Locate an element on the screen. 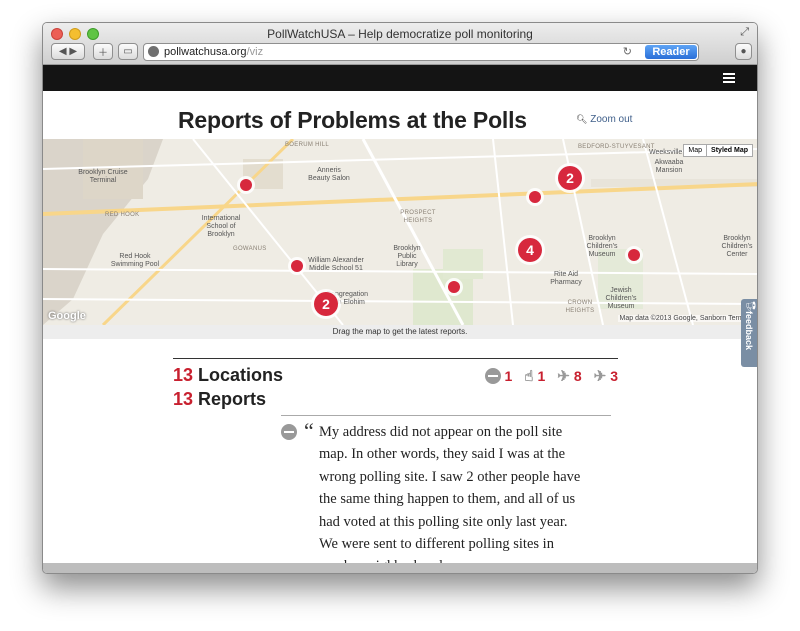 The height and width of the screenshot is (631, 800). map-label: BOERUM HILL is located at coordinates (307, 145).